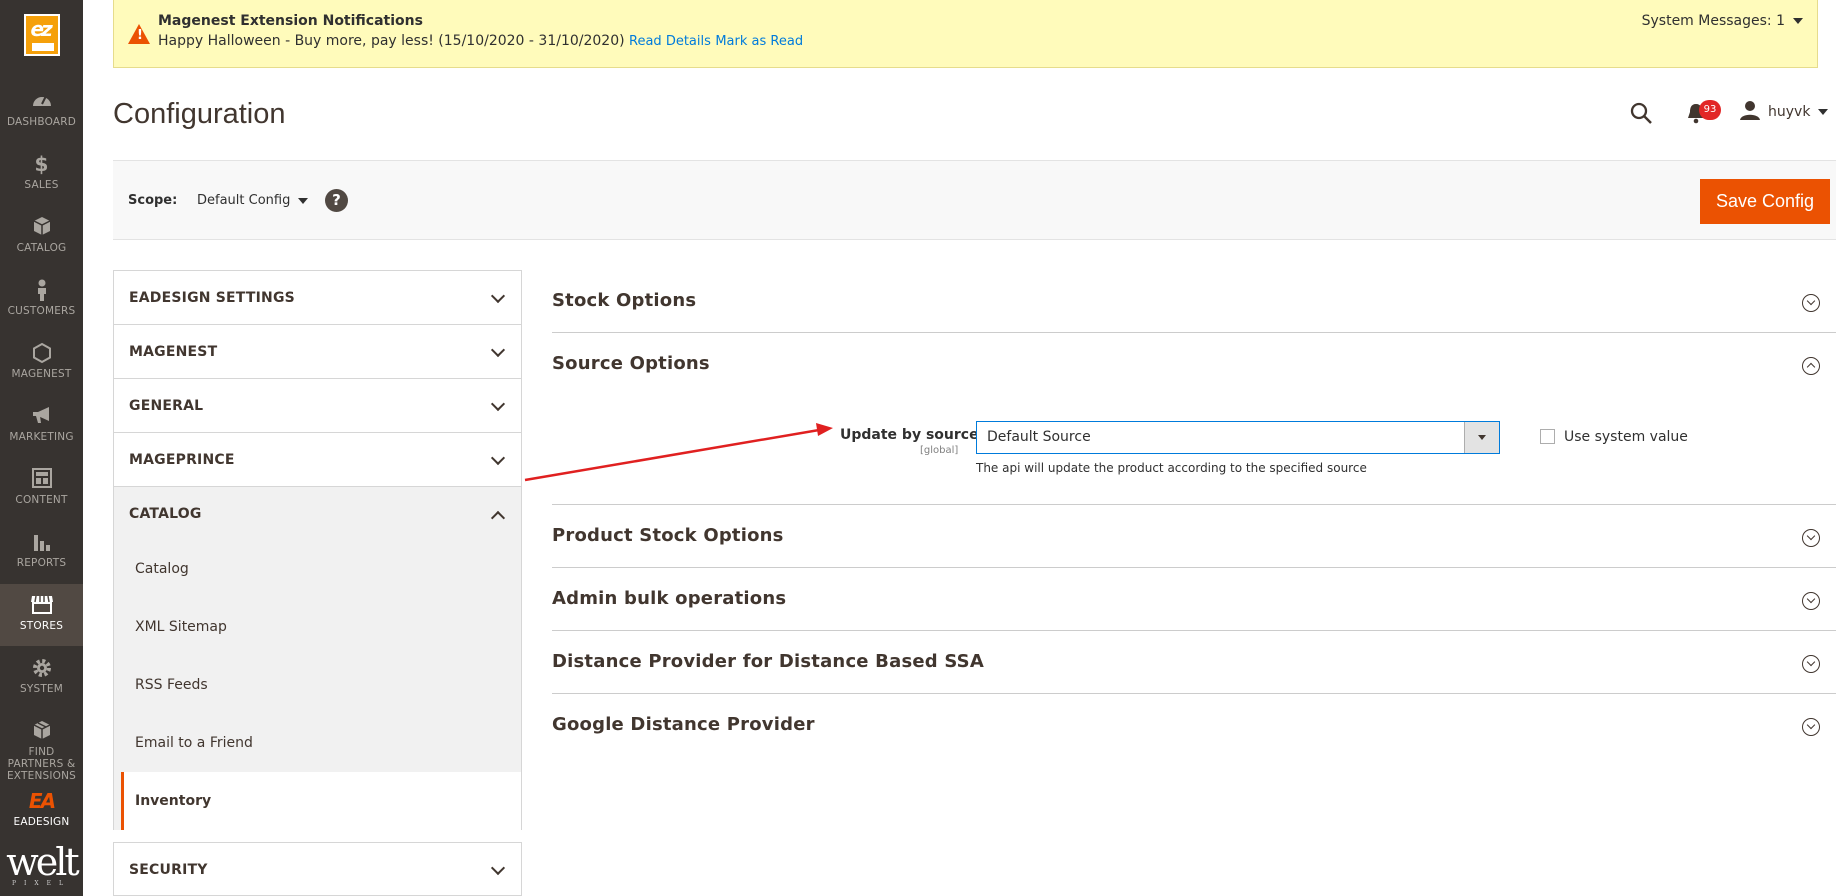 This screenshot has width=1836, height=896. Describe the element at coordinates (41, 746) in the screenshot. I see `menu-item-find-partners: FIND PARTNERS & EXTENSIONS` at that location.